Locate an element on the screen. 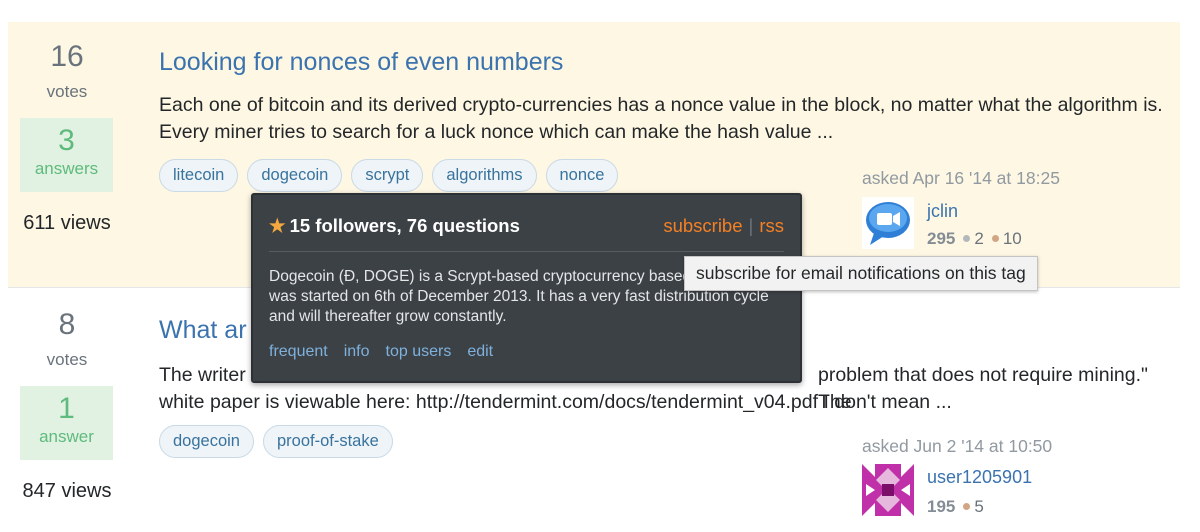  tag-litecoin: litecoin is located at coordinates (199, 175).